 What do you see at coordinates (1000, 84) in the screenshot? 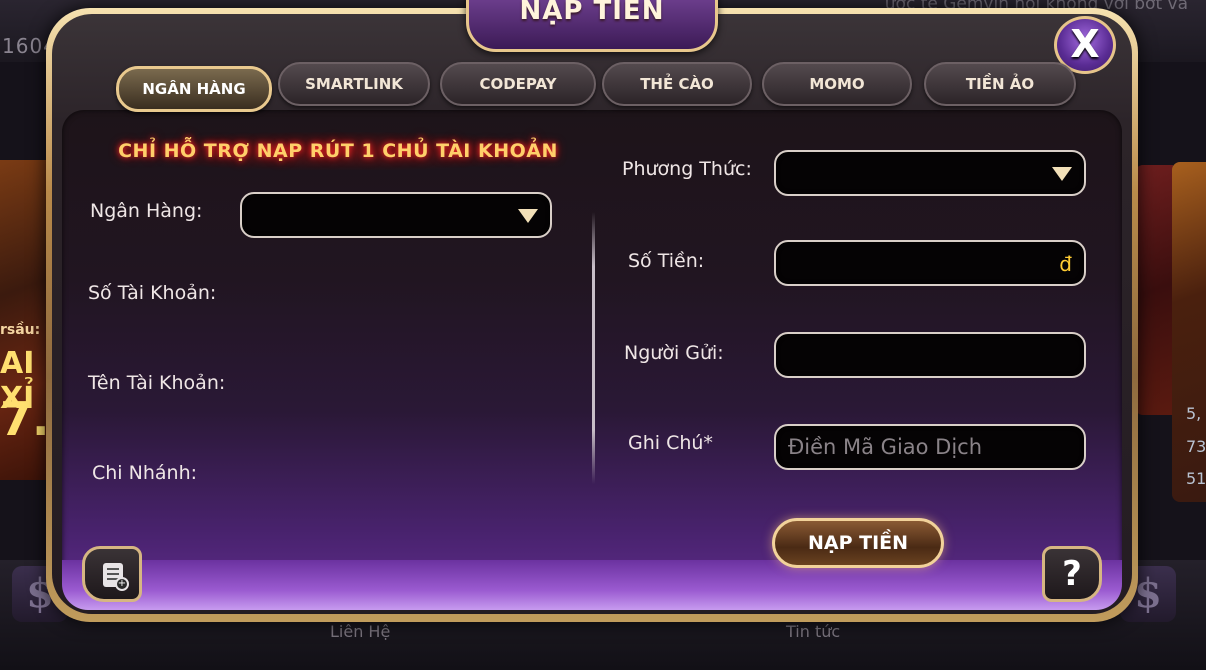
I see `tab-crypto: TIỀN ẢO` at bounding box center [1000, 84].